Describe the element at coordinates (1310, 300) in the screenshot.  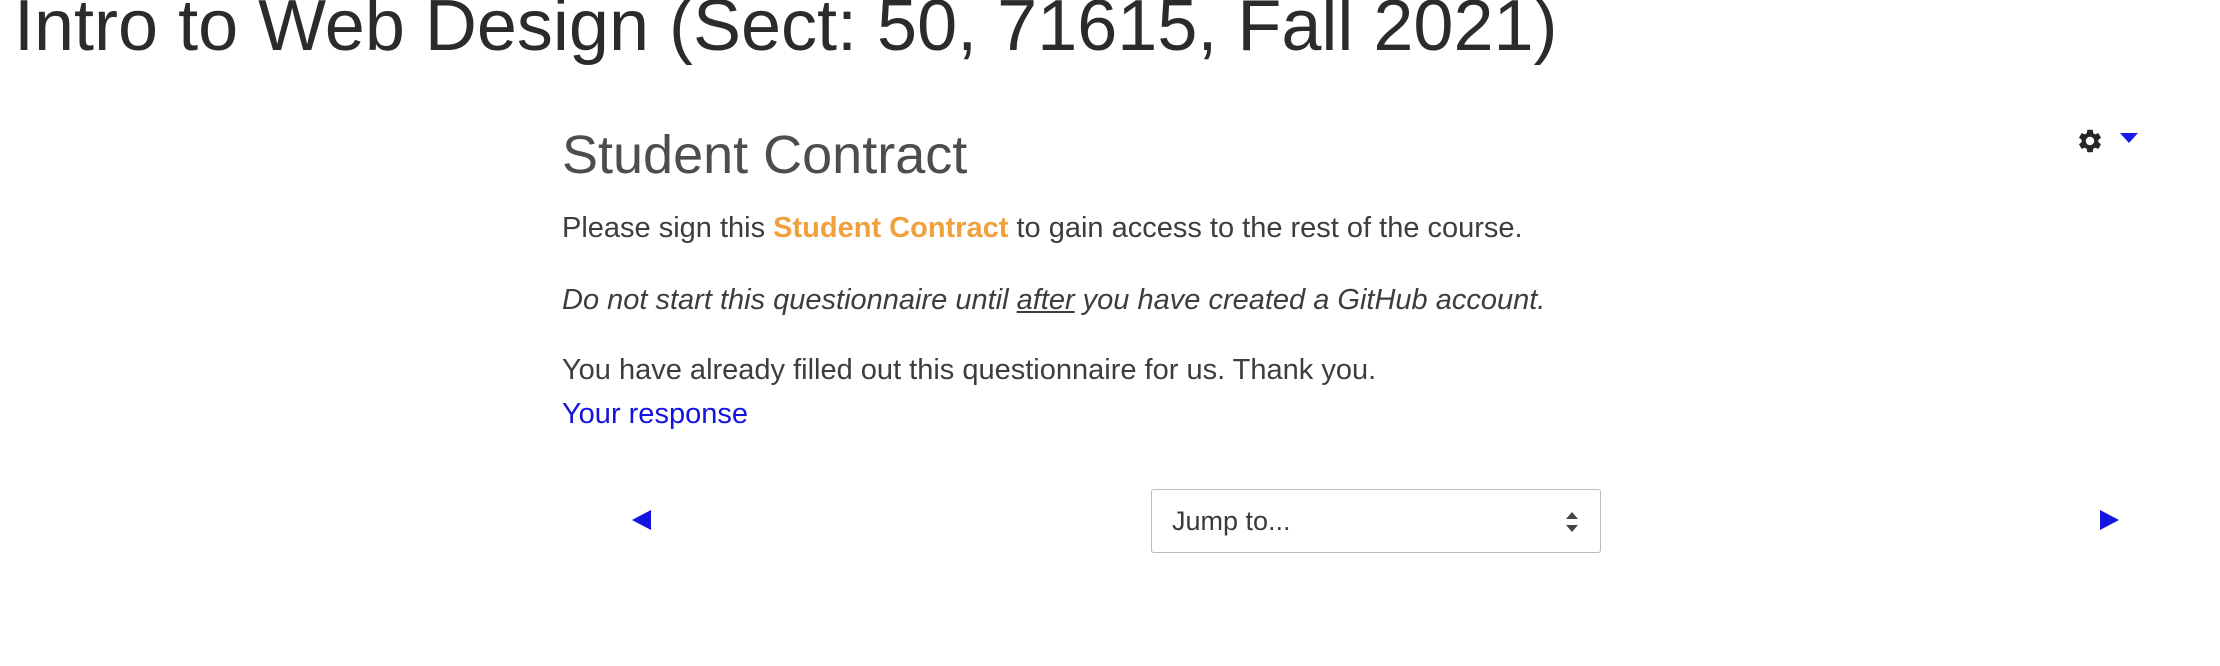
I see `note-suffix: you have created a GitHub account.` at that location.